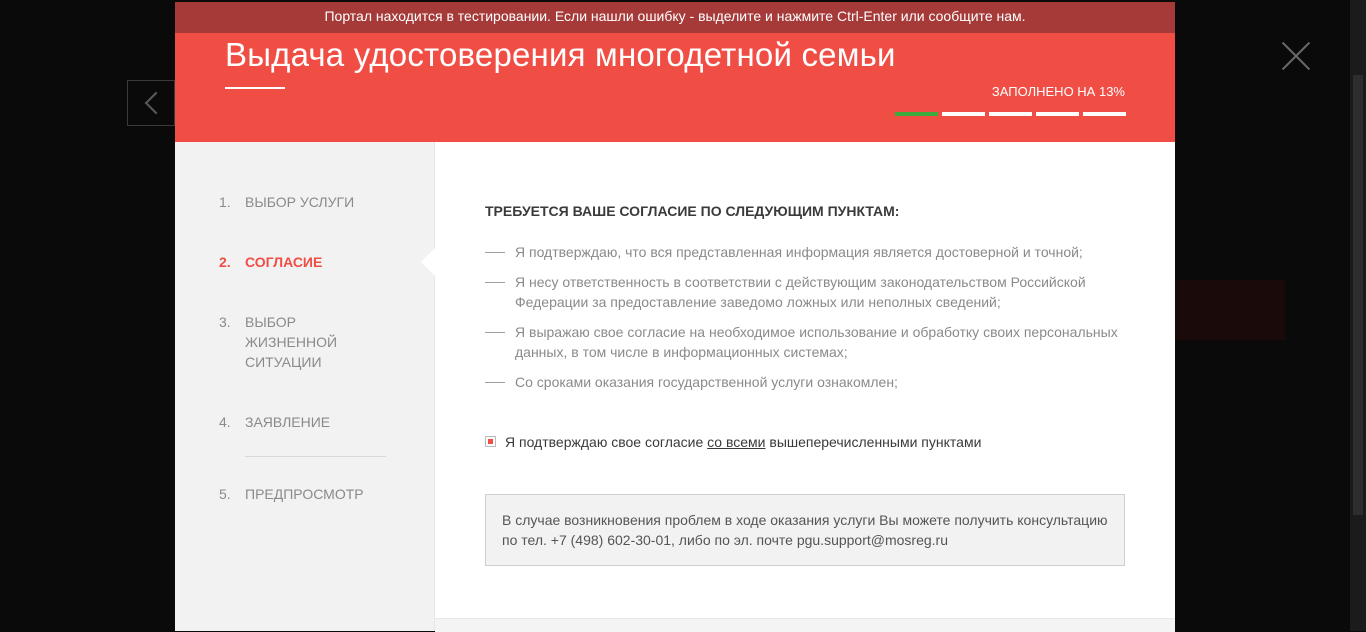 This screenshot has width=1366, height=632. Describe the element at coordinates (225, 494) in the screenshot. I see `step-number: 5.` at that location.